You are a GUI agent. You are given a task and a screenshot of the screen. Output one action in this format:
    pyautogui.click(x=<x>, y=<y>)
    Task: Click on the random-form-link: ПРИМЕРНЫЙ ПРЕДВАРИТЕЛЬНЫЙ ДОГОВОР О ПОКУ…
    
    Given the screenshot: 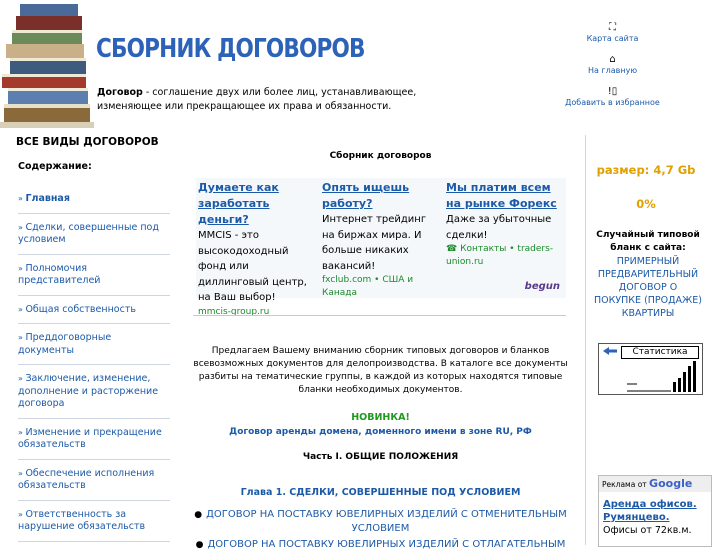 What is the action you would take?
    pyautogui.click(x=648, y=287)
    